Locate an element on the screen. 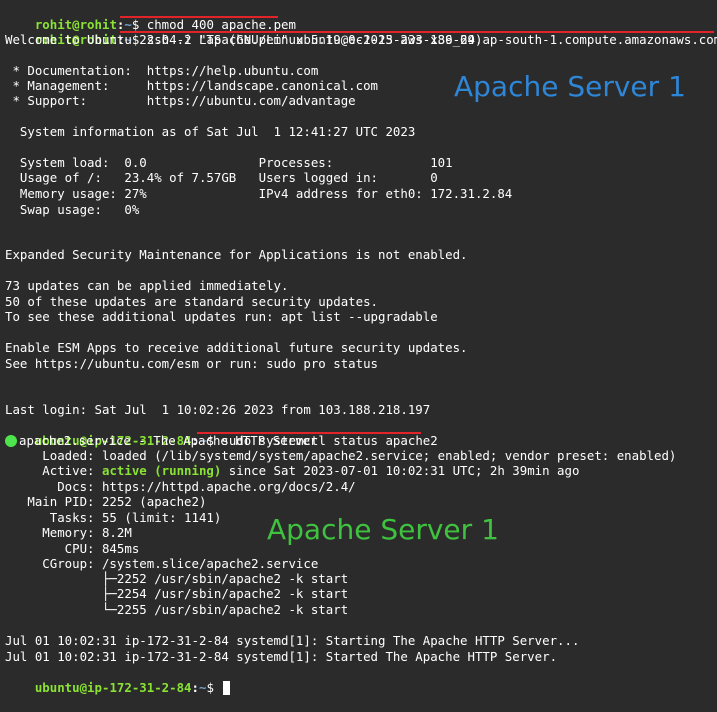 Image resolution: width=717 pixels, height=712 pixels. service-tasks-line: Tasks: 55 (limit: 1141) is located at coordinates (113, 517).